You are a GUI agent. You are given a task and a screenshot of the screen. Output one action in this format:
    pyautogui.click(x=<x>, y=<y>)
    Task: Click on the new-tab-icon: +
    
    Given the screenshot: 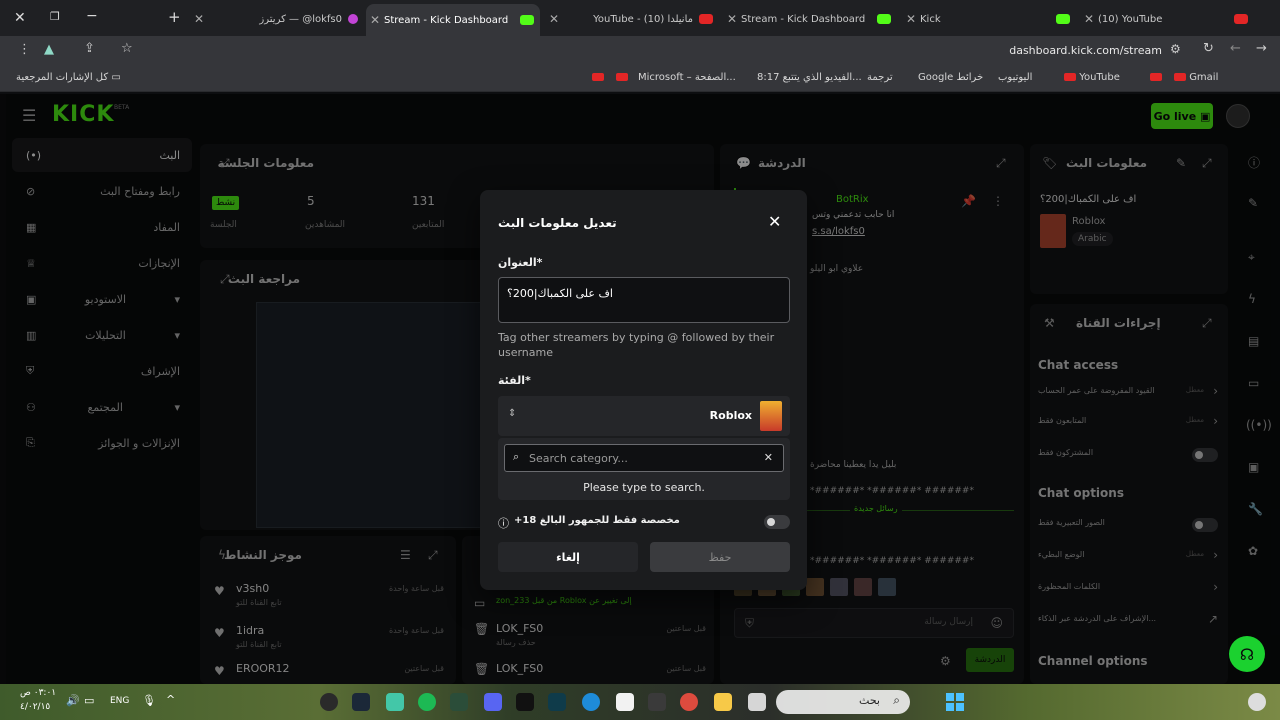 What is the action you would take?
    pyautogui.click(x=174, y=17)
    